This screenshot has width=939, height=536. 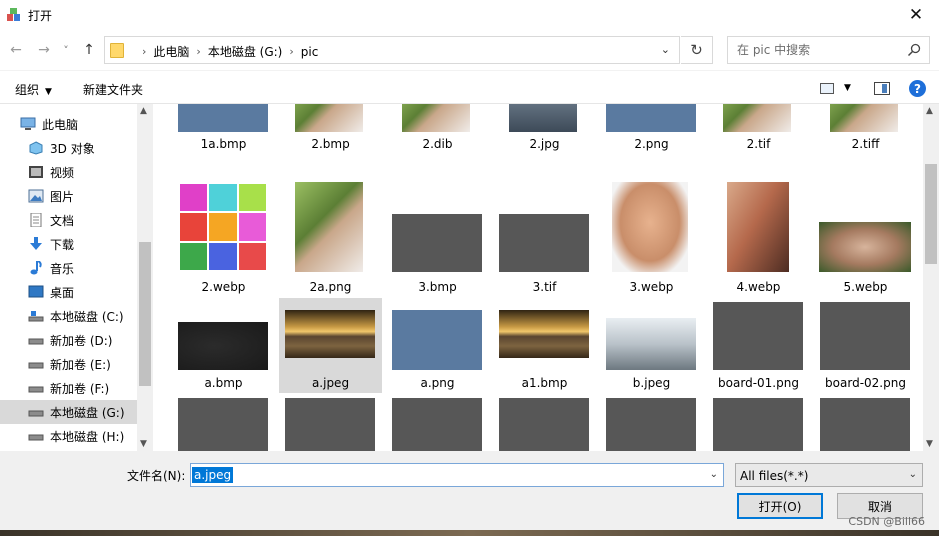 What do you see at coordinates (330, 144) in the screenshot?
I see `file-name: 2.bmp` at bounding box center [330, 144].